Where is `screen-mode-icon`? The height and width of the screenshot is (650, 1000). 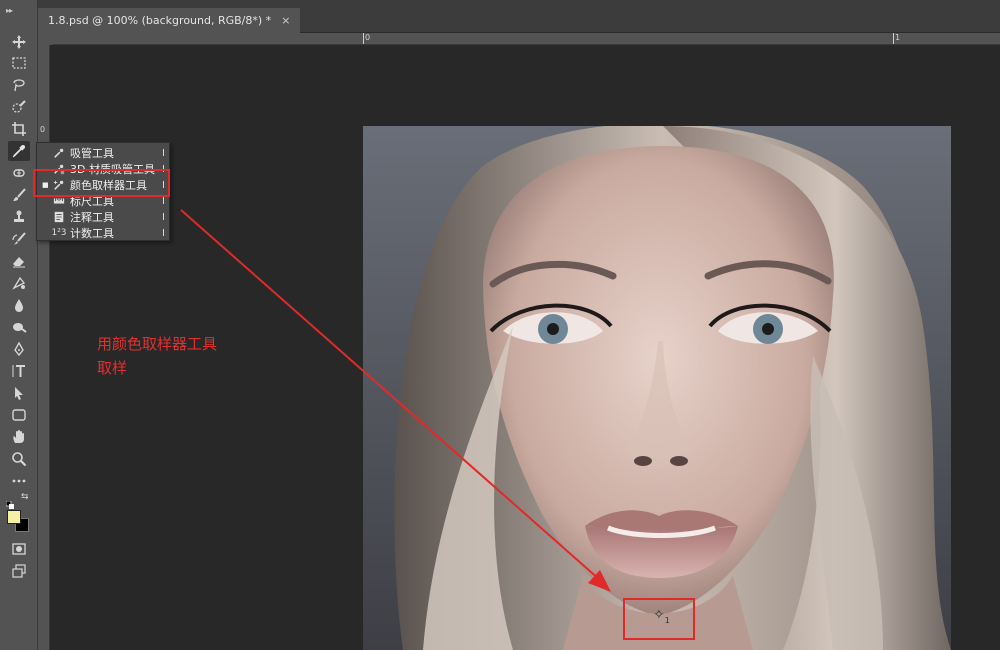 screen-mode-icon is located at coordinates (19, 571).